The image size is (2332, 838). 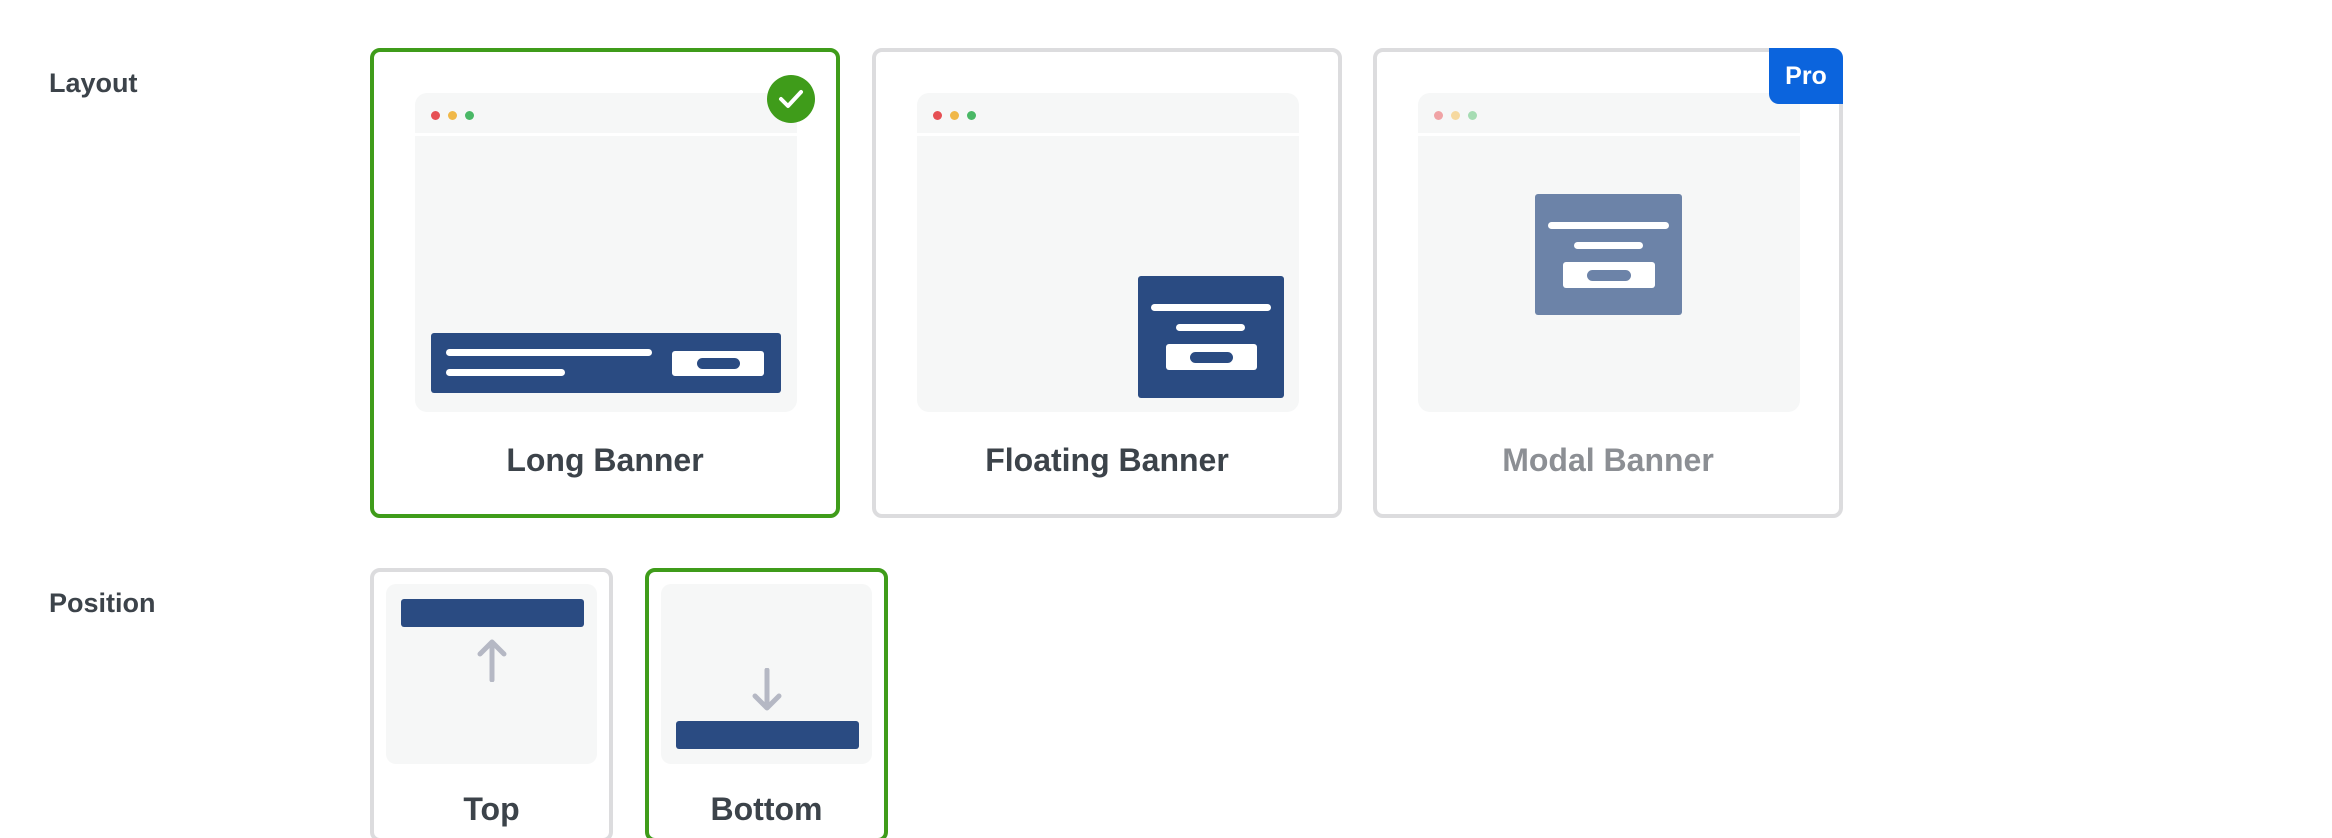 What do you see at coordinates (1107, 460) in the screenshot?
I see `layout-option-title: Floating Banner` at bounding box center [1107, 460].